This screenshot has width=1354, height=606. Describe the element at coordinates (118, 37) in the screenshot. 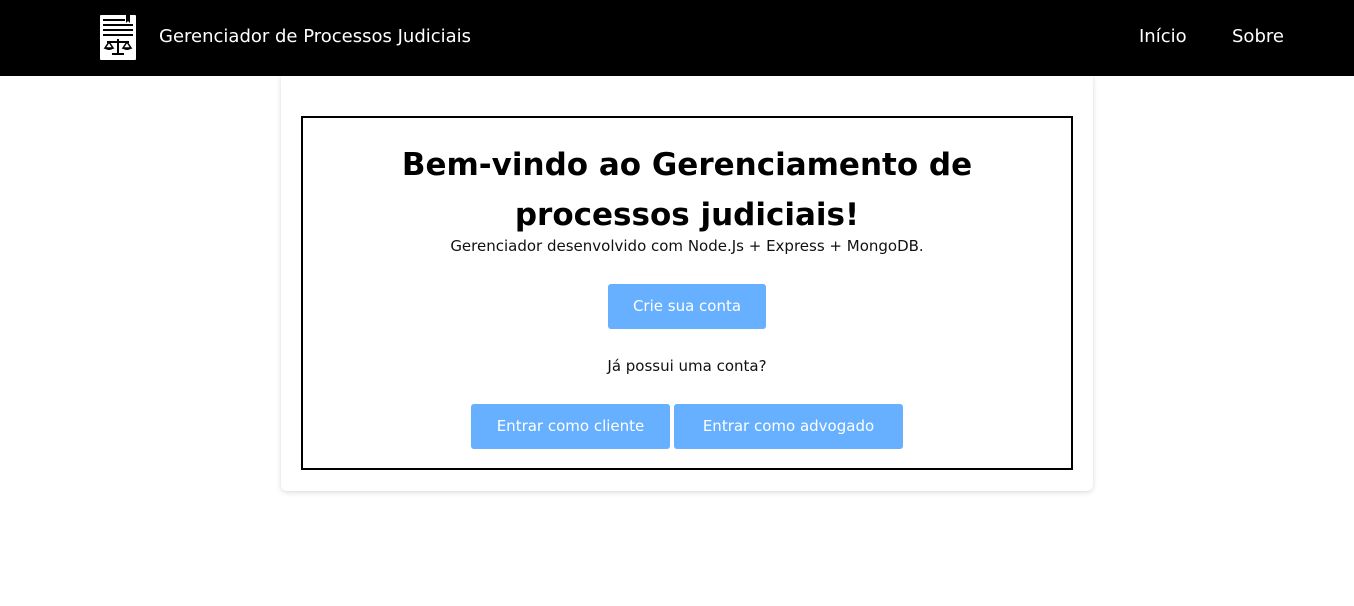

I see `legal-document-scales-icon` at that location.